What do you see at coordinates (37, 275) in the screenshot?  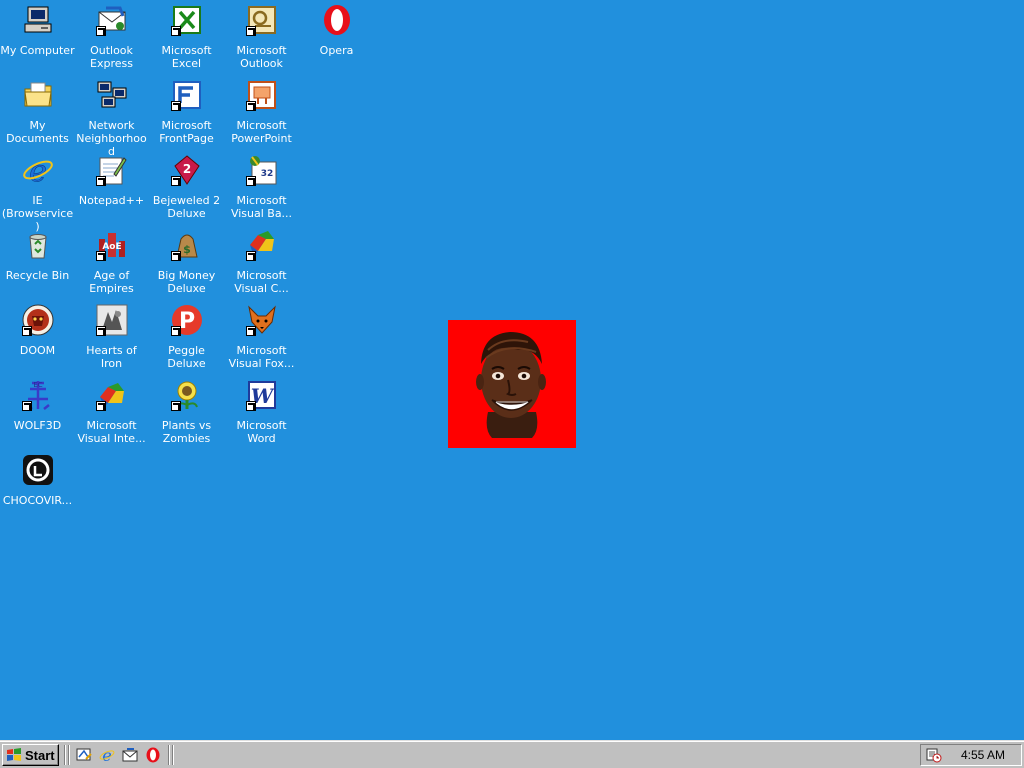 I see `icon-label: Recycle Bin` at bounding box center [37, 275].